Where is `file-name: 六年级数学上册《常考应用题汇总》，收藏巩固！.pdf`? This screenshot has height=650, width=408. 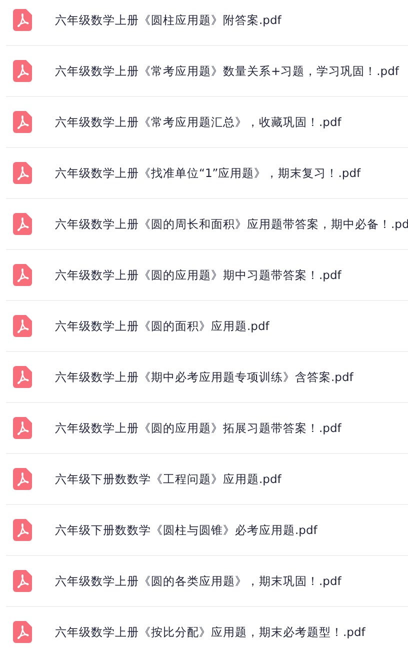 file-name: 六年级数学上册《常考应用题汇总》，收藏巩固！.pdf is located at coordinates (198, 122).